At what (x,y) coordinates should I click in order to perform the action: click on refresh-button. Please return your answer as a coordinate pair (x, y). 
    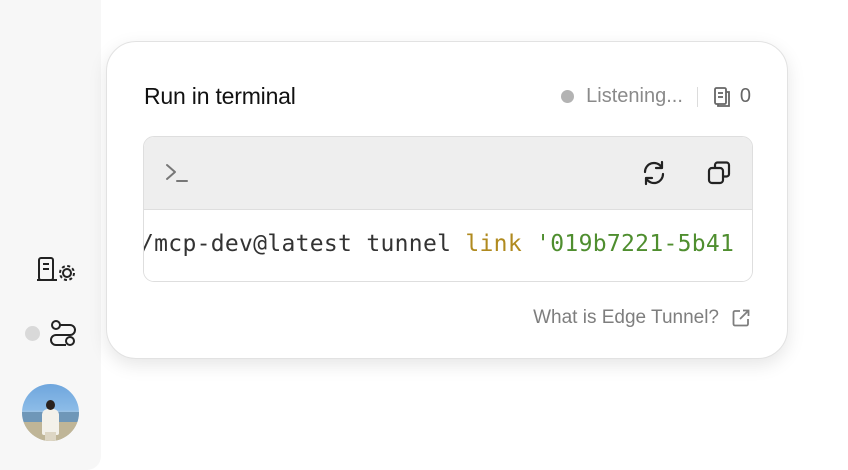
    Looking at the image, I should click on (654, 173).